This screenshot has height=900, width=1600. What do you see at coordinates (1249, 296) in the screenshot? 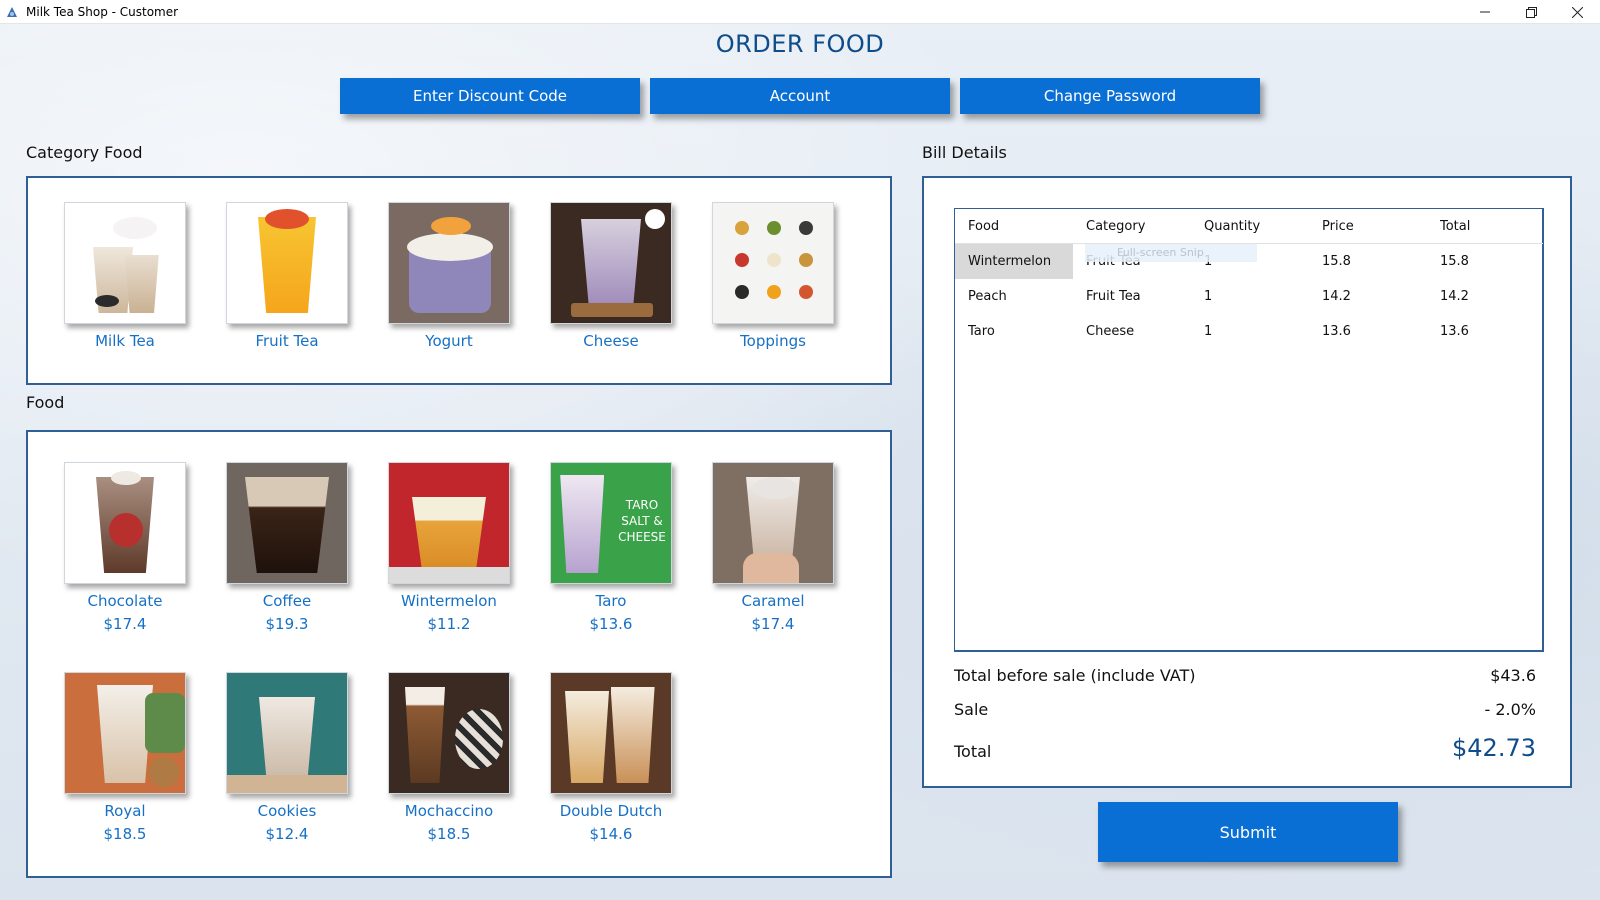
I see `table-row: Peach Fruit Tea 1 14.2 14.2` at bounding box center [1249, 296].